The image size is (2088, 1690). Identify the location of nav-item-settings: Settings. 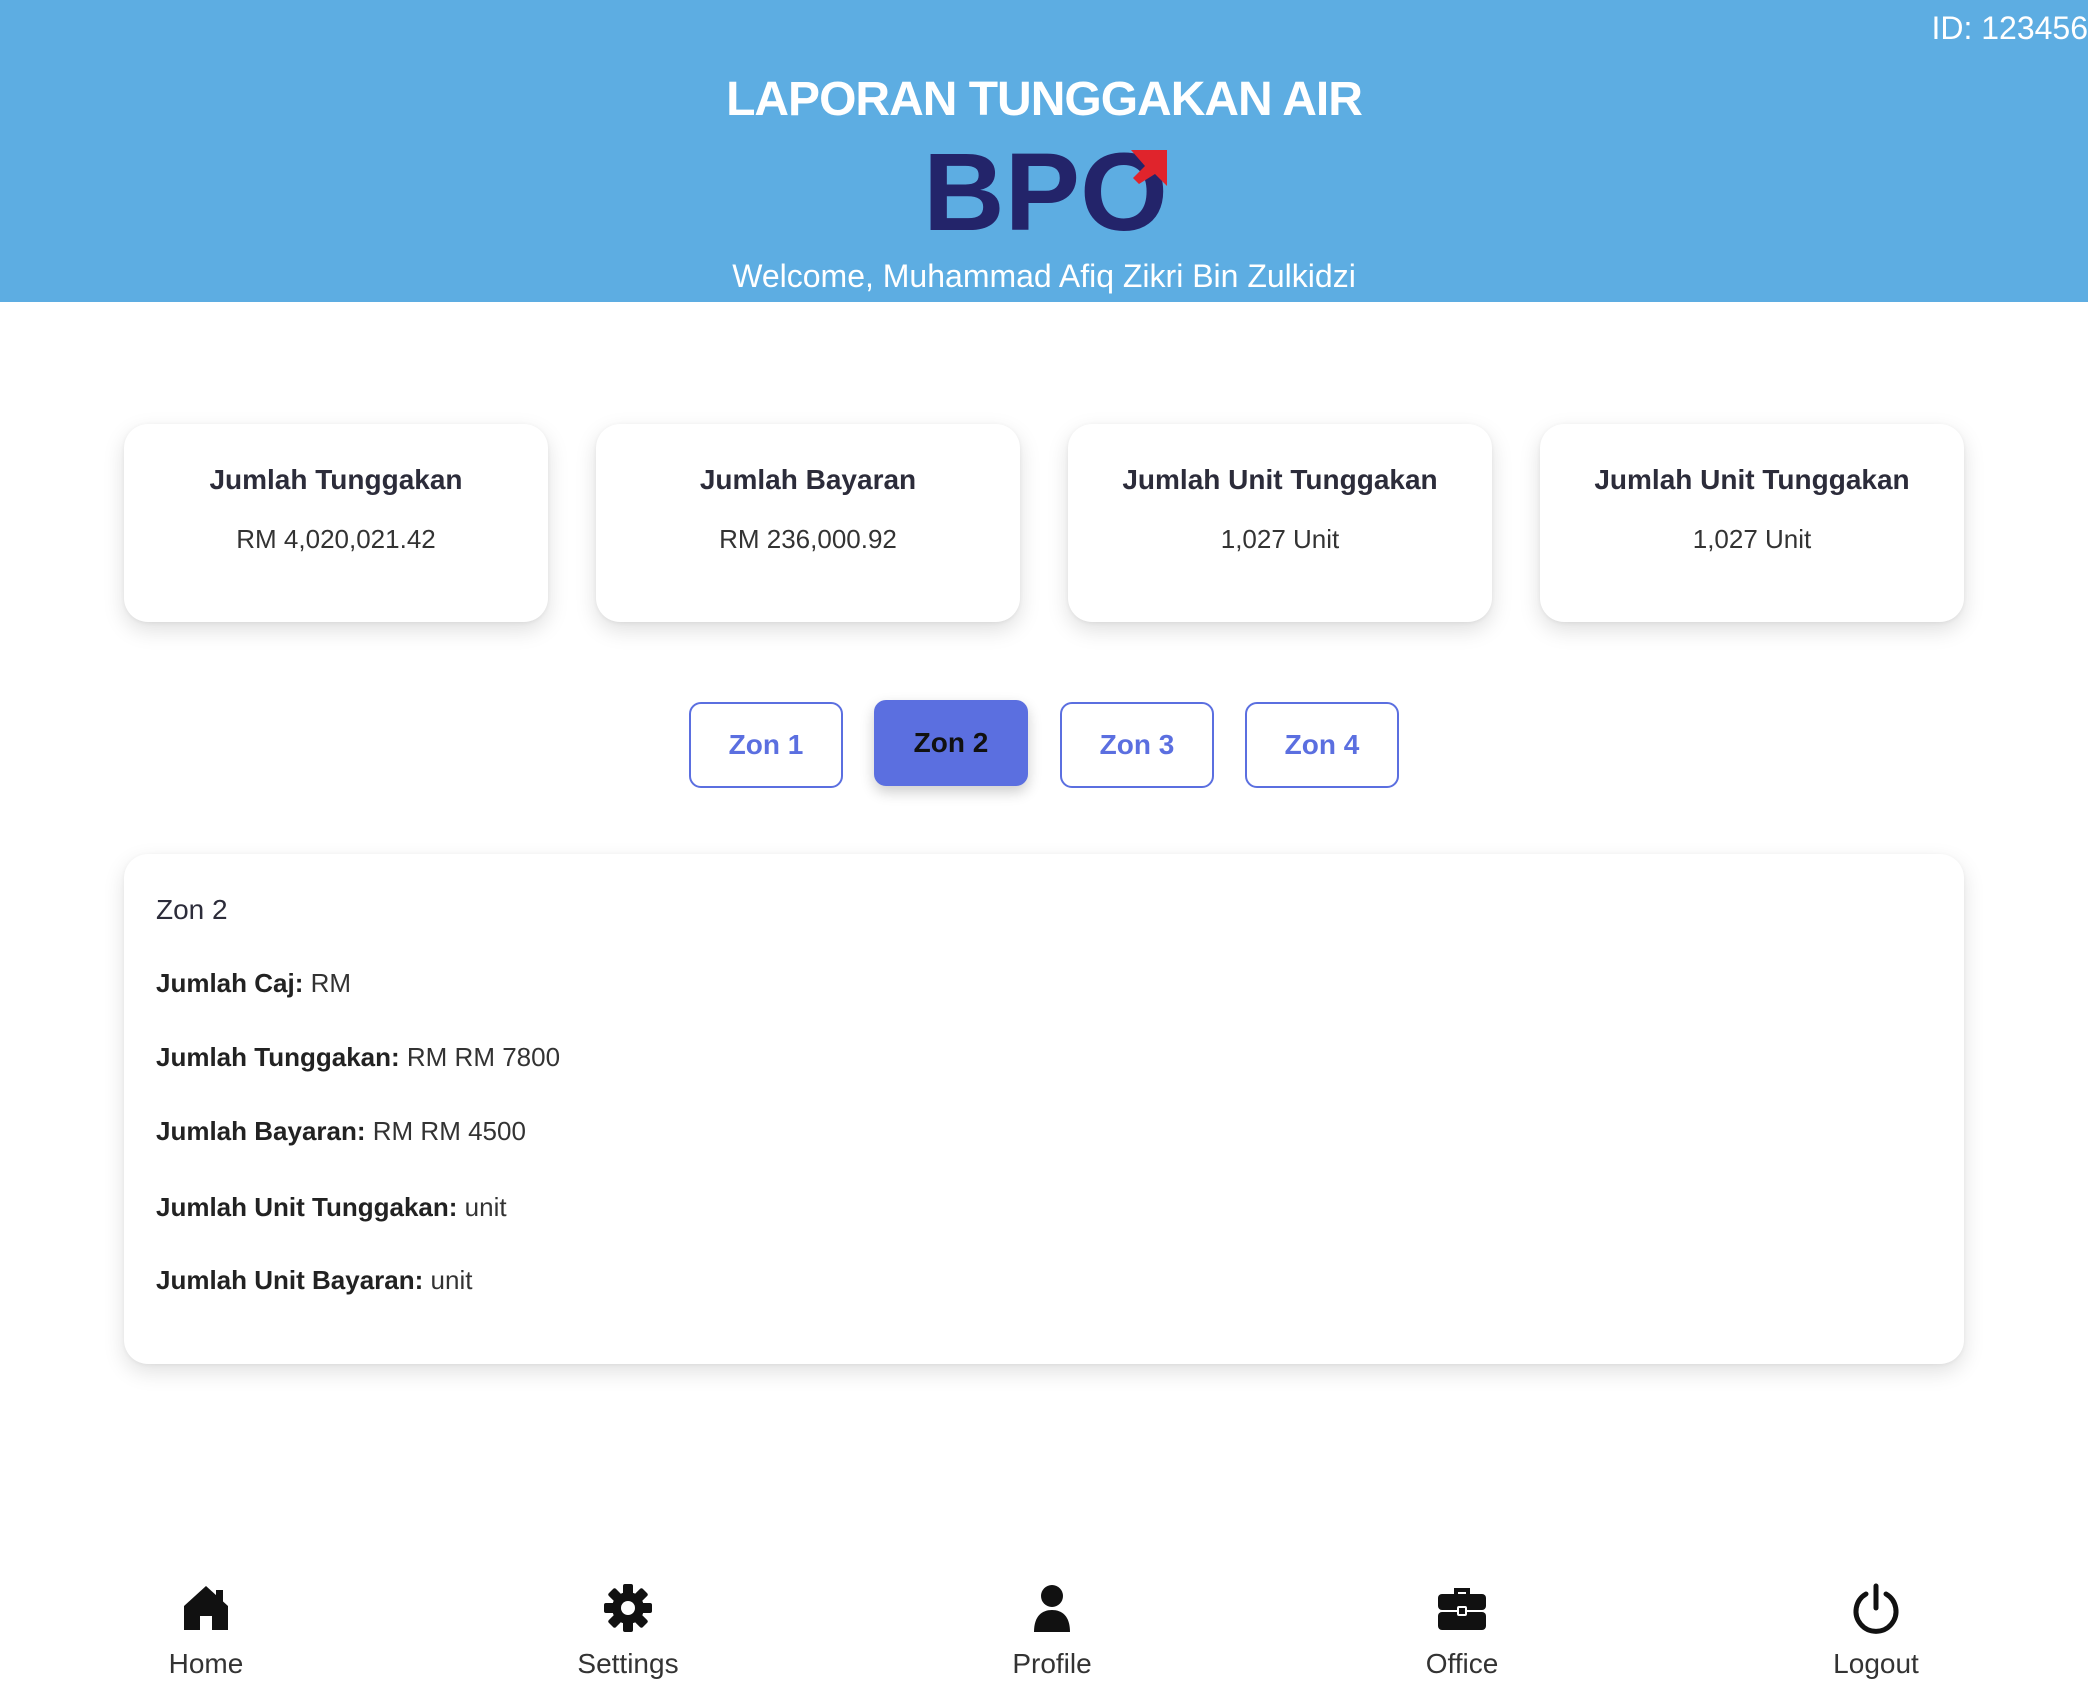
(628, 1630).